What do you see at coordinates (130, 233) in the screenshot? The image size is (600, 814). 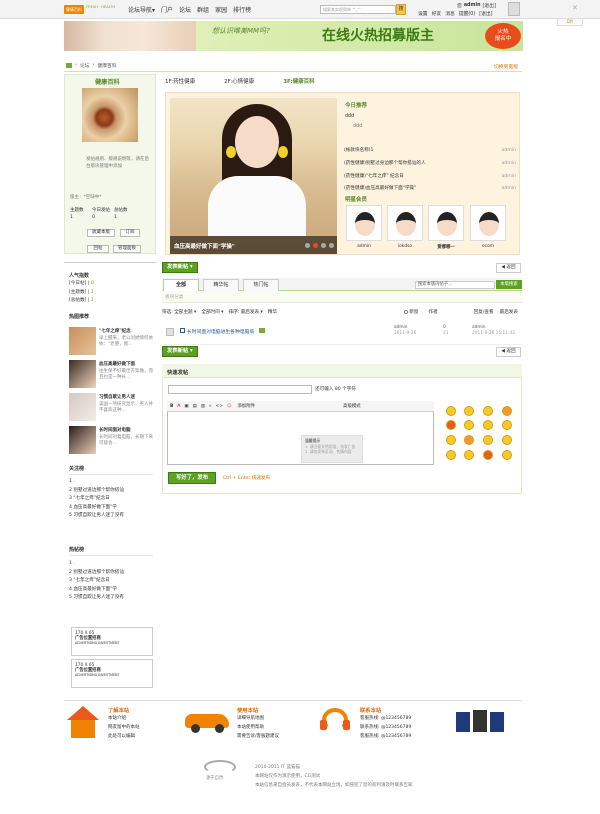 I see `subscribe-button: 订阅` at bounding box center [130, 233].